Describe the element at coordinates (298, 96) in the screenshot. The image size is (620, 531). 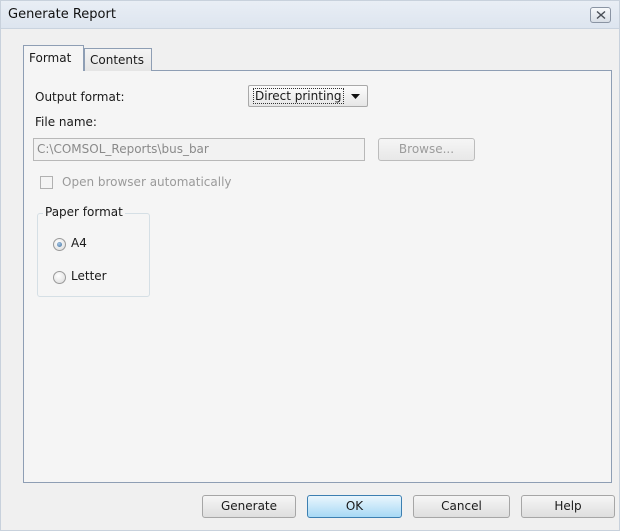
I see `output-format-value: Direct printing` at that location.